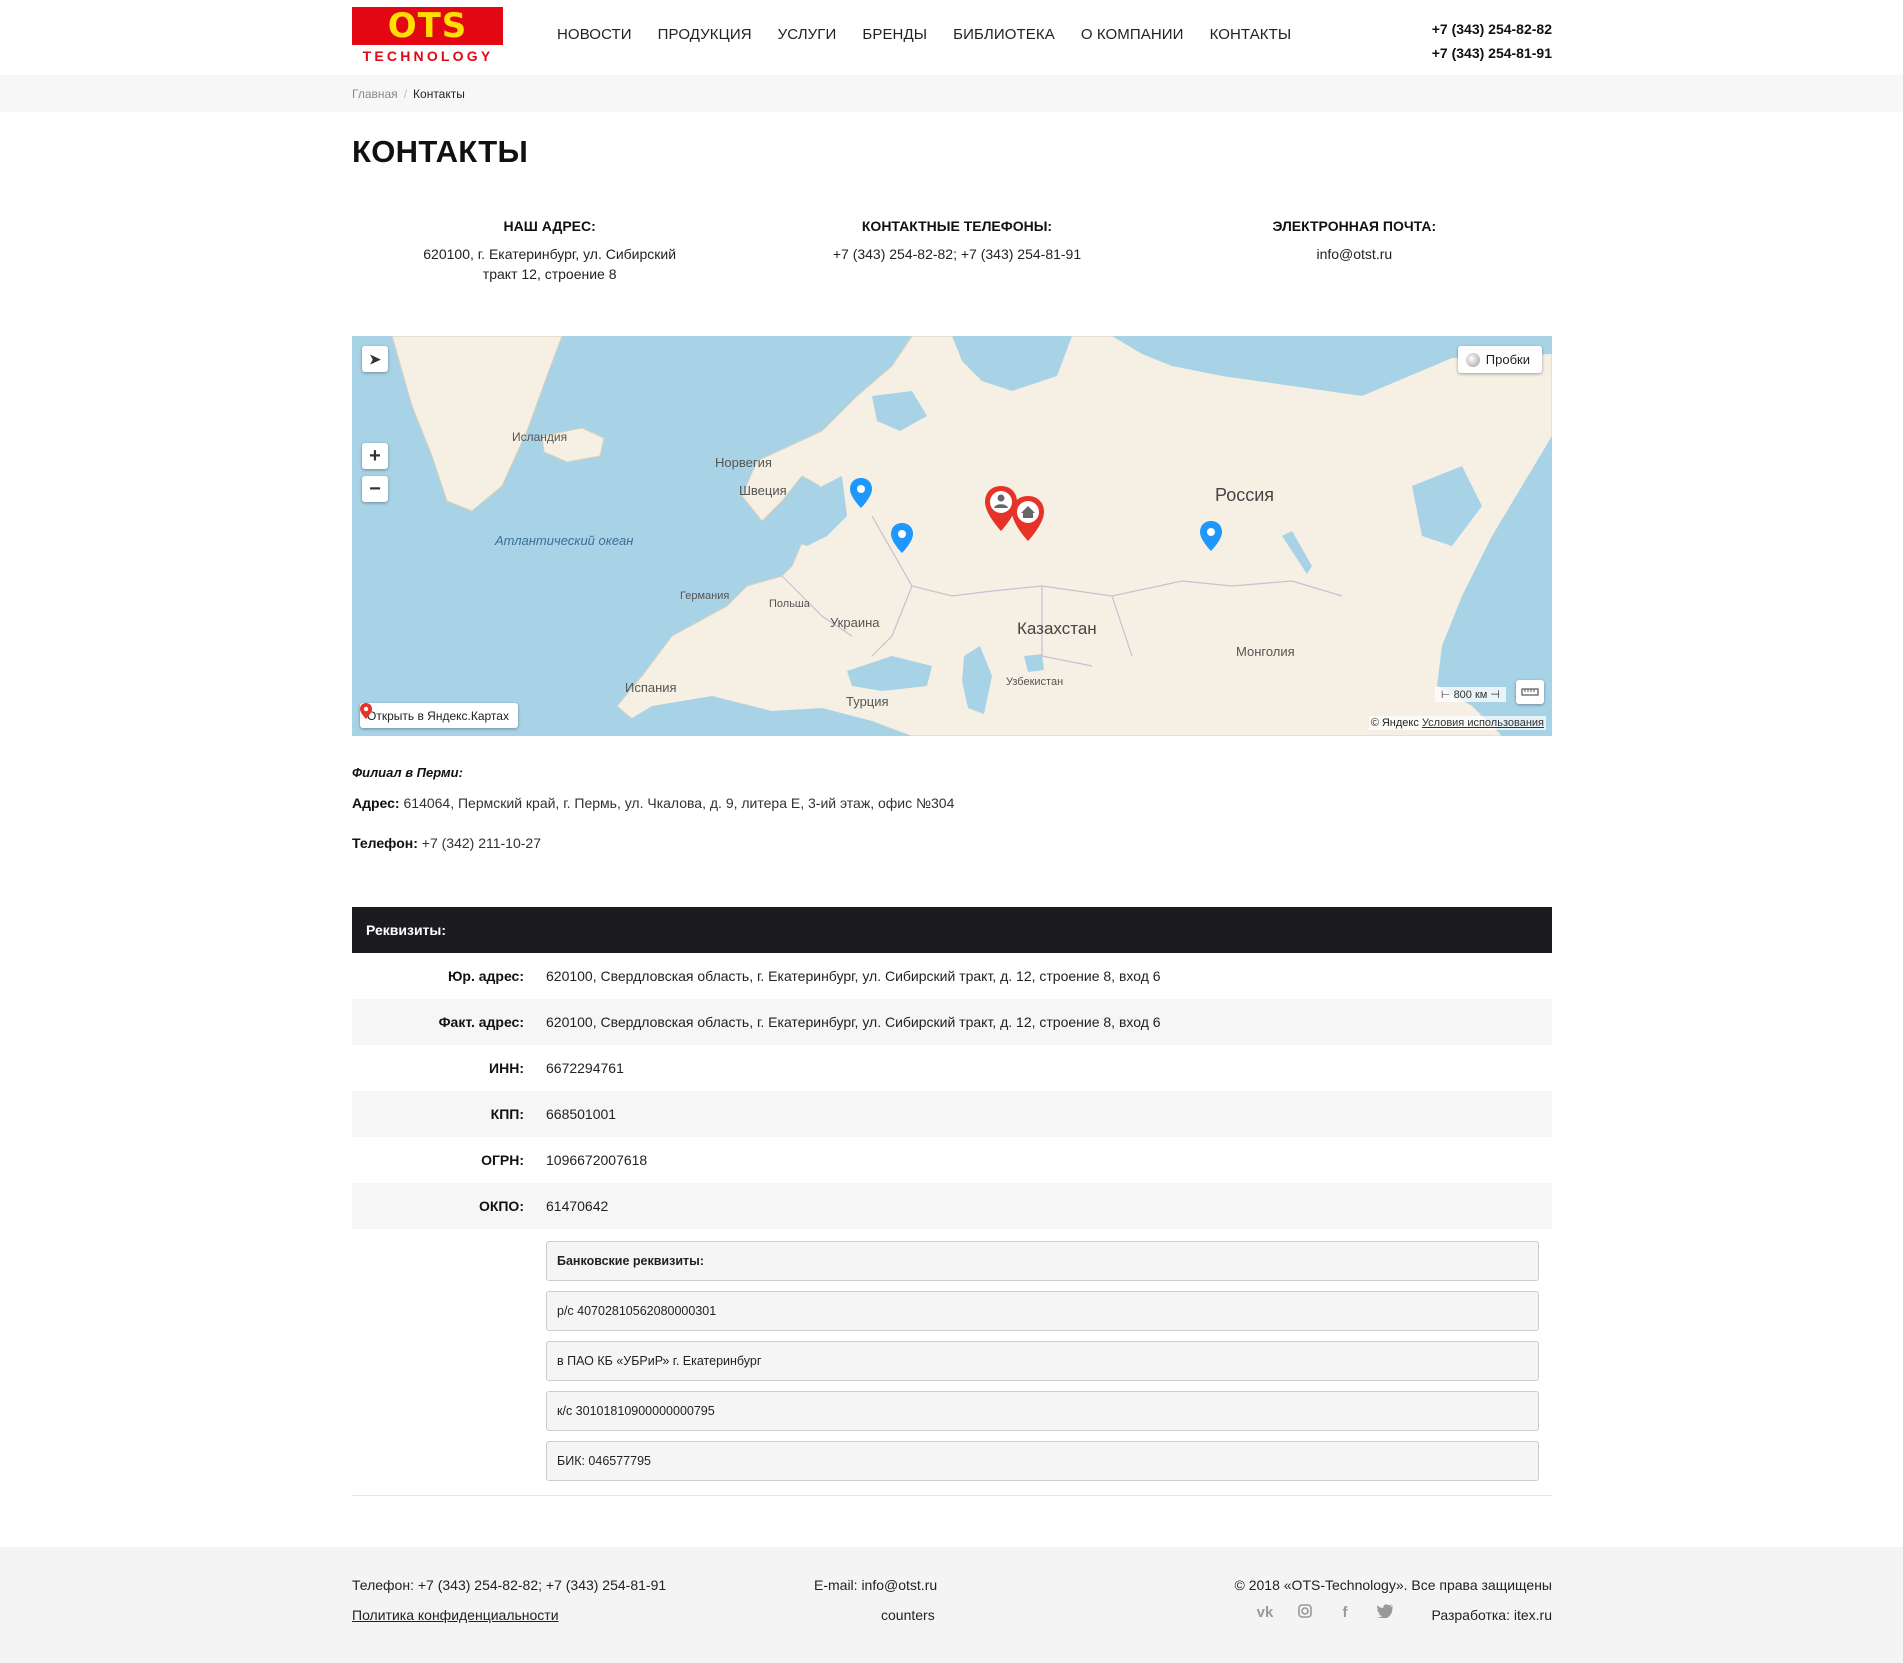 The width and height of the screenshot is (1903, 1663). I want to click on branch-address-label: Адрес:, so click(376, 803).